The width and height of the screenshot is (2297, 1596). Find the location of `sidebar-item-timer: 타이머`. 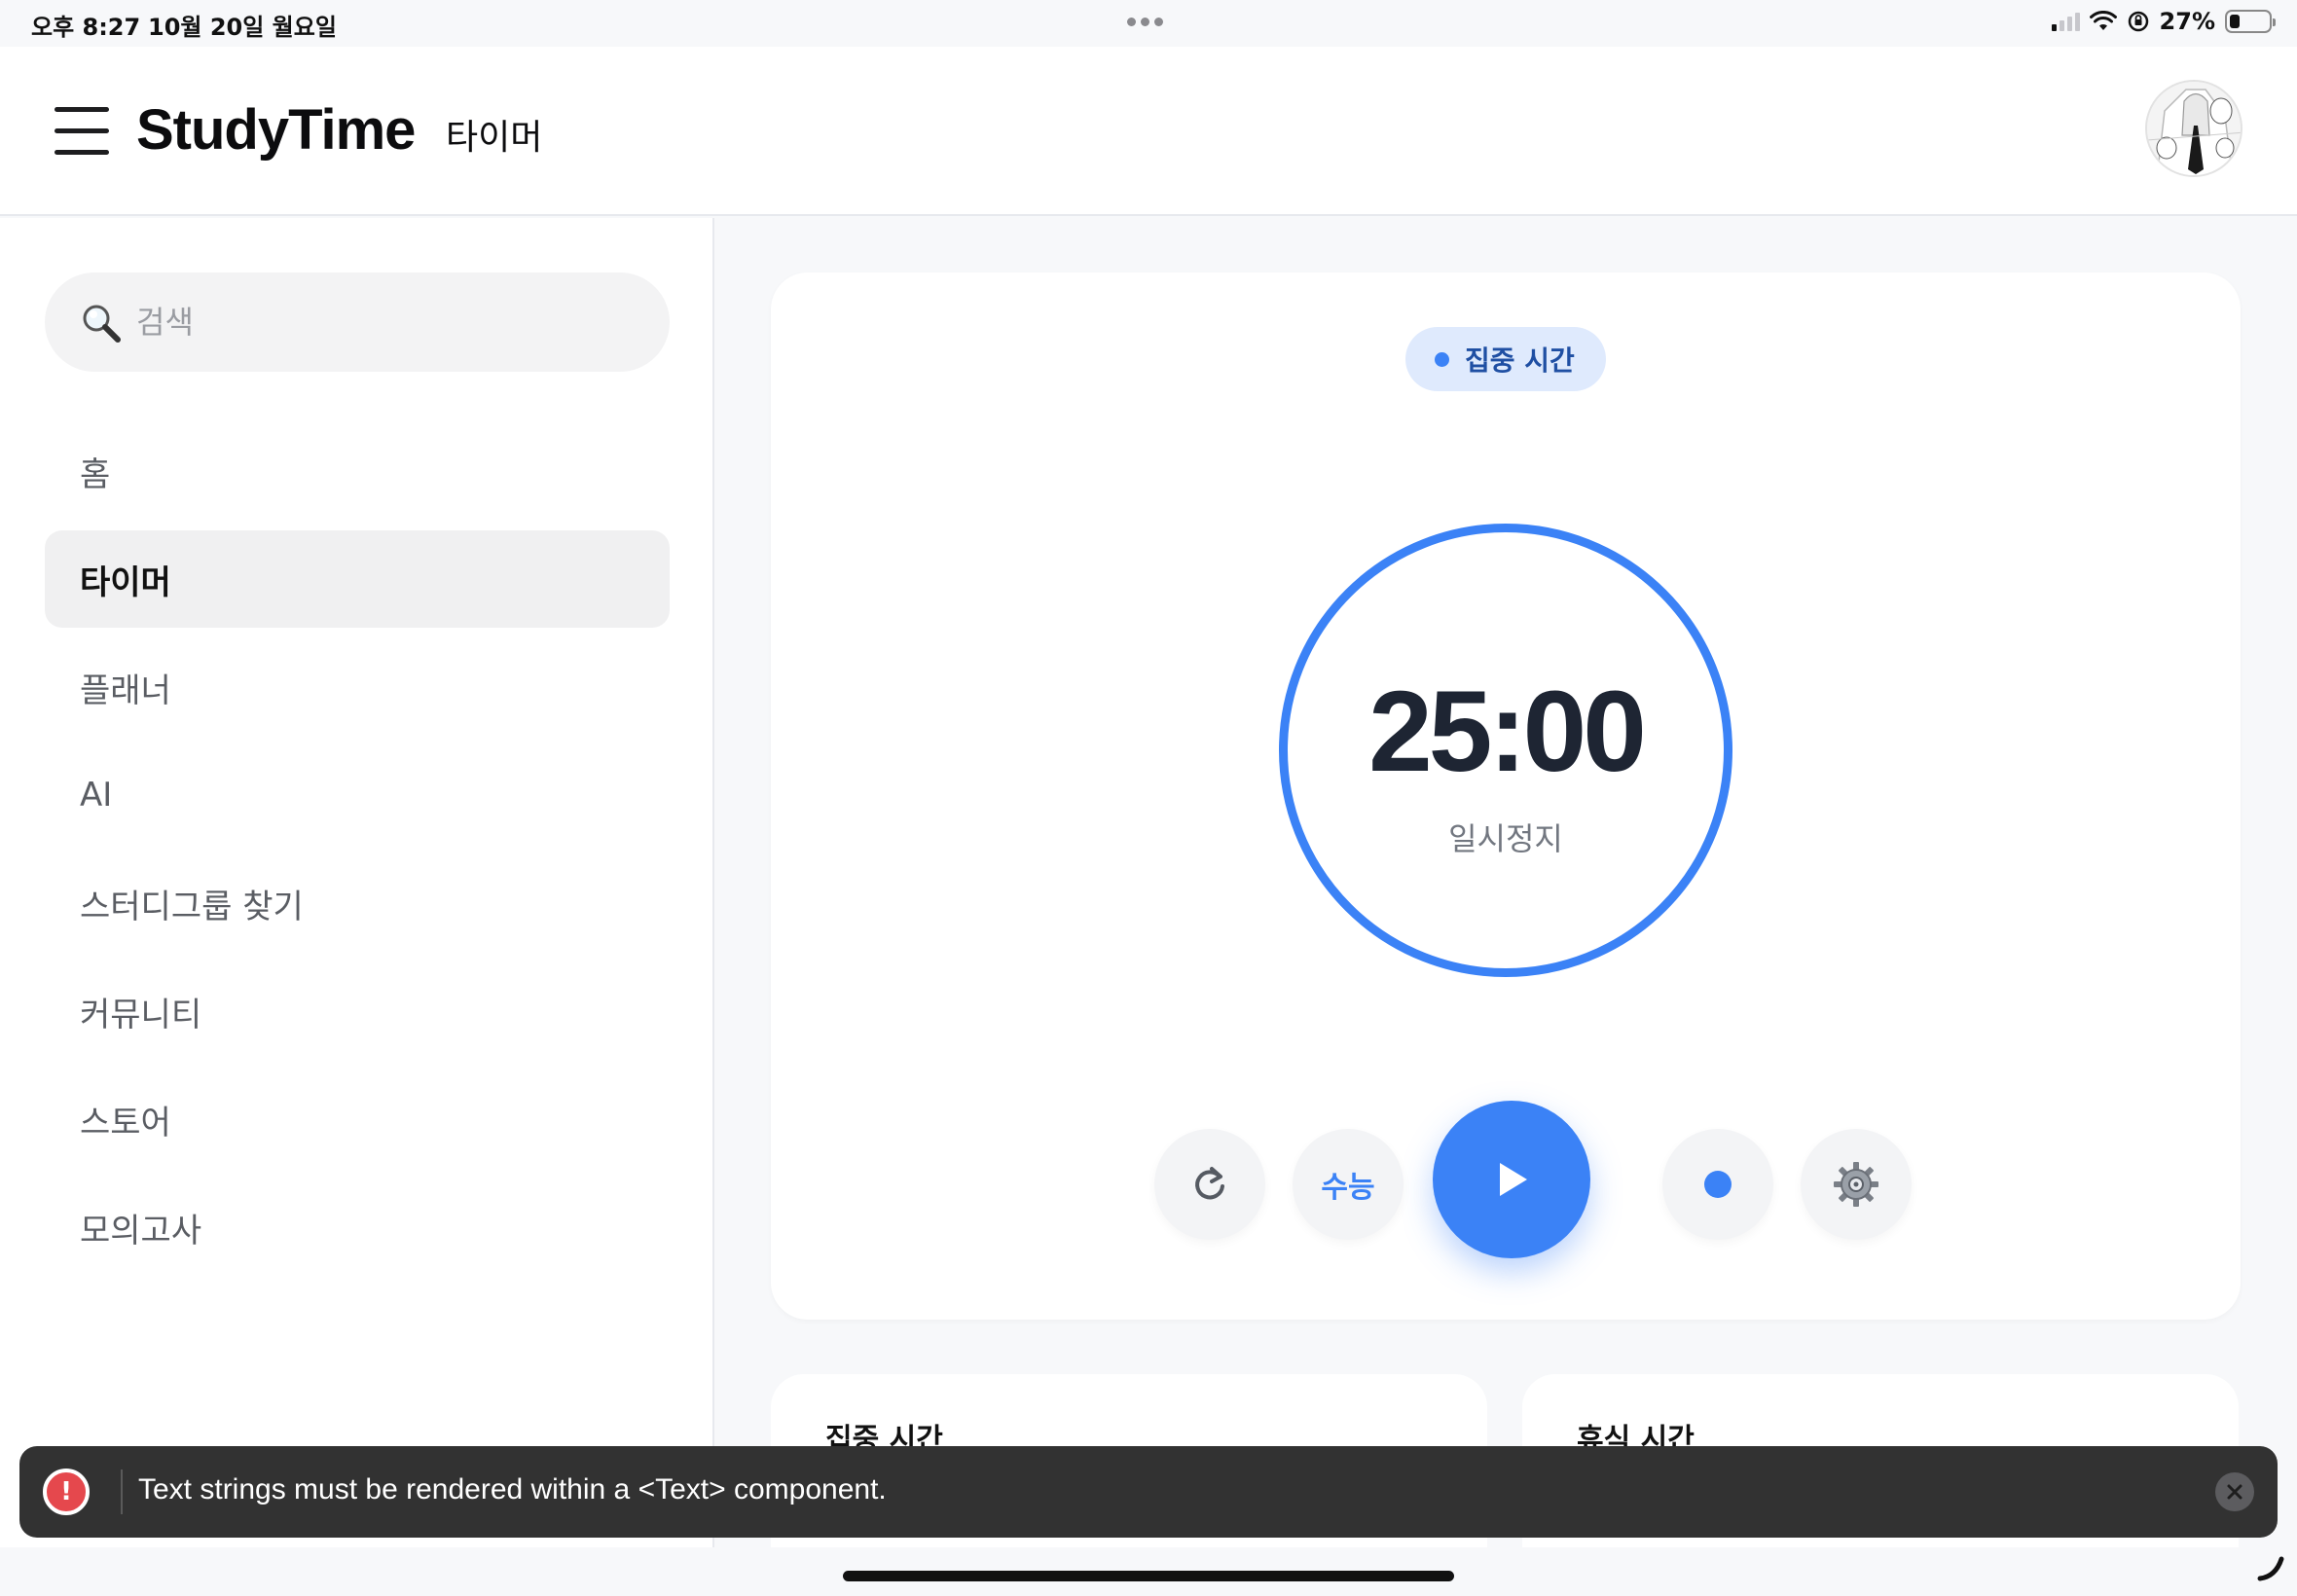

sidebar-item-timer: 타이머 is located at coordinates (357, 579).